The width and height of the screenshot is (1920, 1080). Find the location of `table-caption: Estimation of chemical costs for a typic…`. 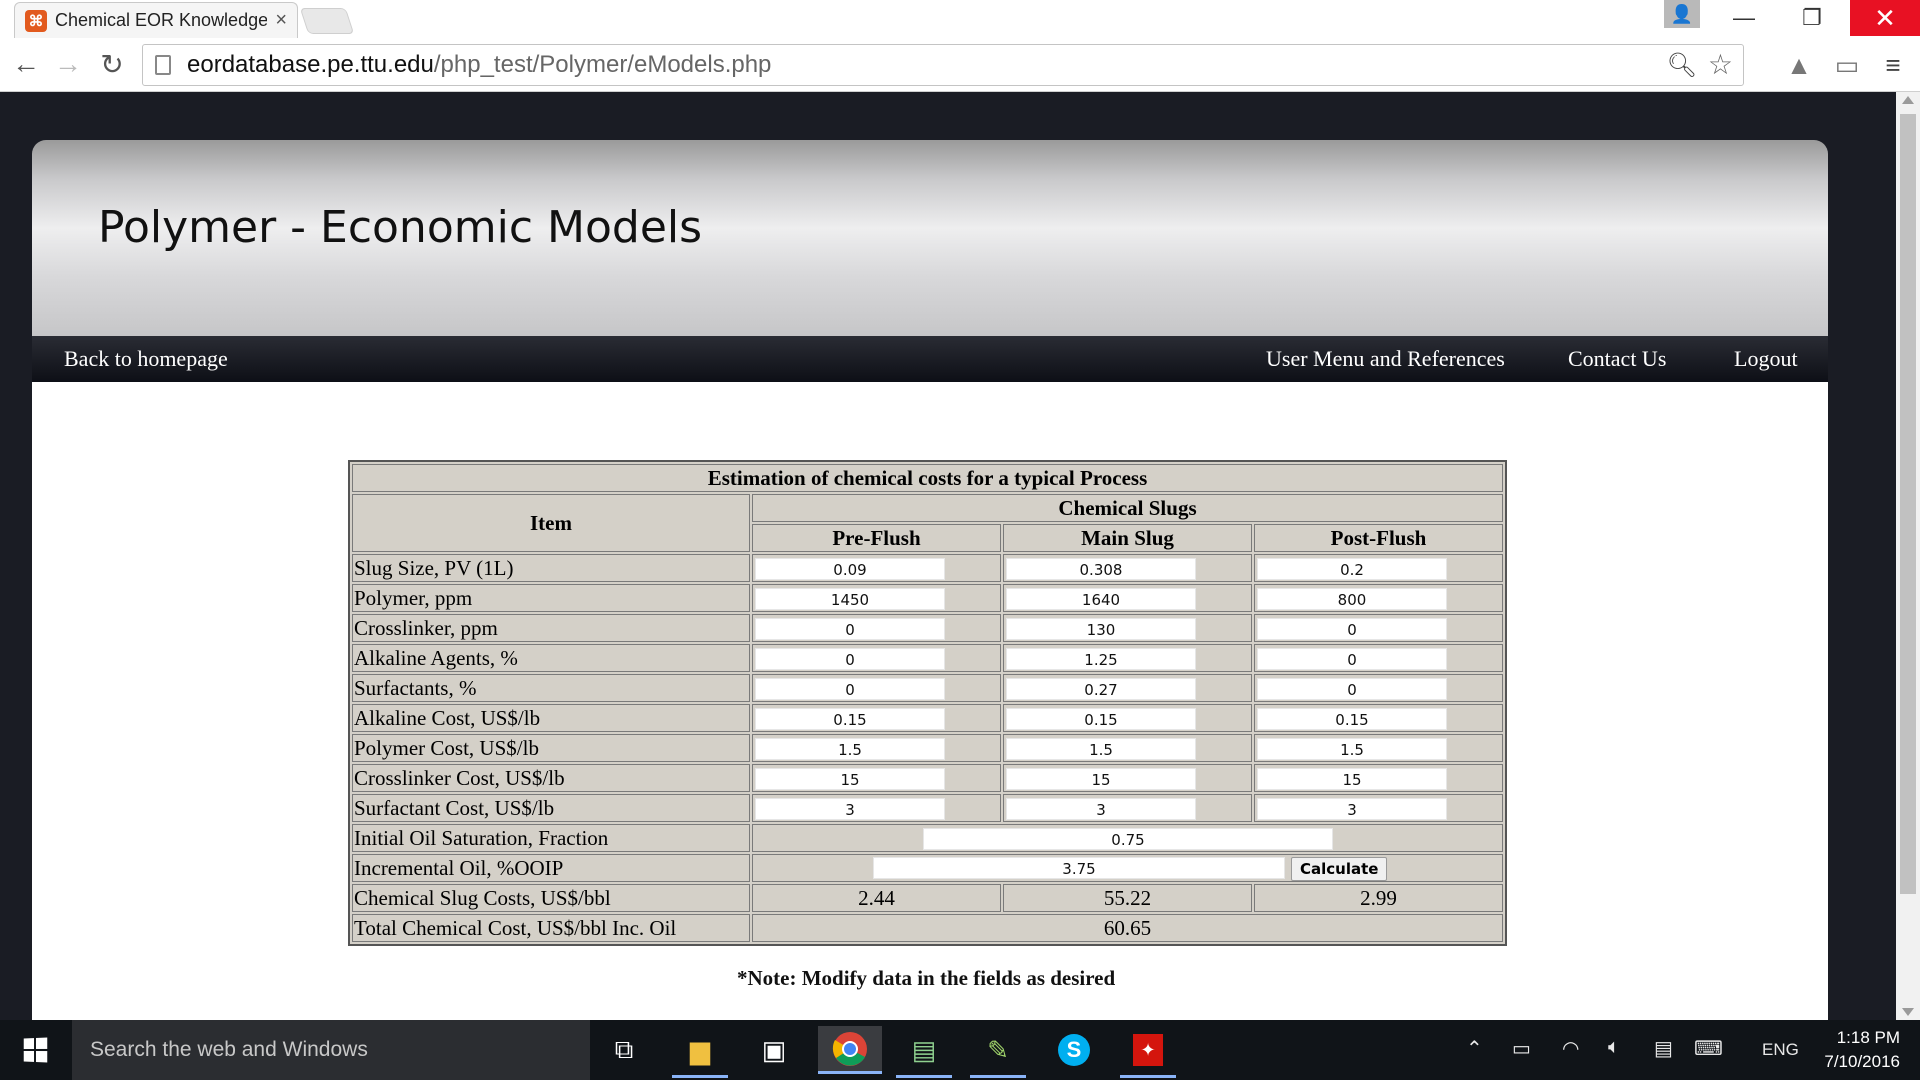

table-caption: Estimation of chemical costs for a typic… is located at coordinates (927, 478).